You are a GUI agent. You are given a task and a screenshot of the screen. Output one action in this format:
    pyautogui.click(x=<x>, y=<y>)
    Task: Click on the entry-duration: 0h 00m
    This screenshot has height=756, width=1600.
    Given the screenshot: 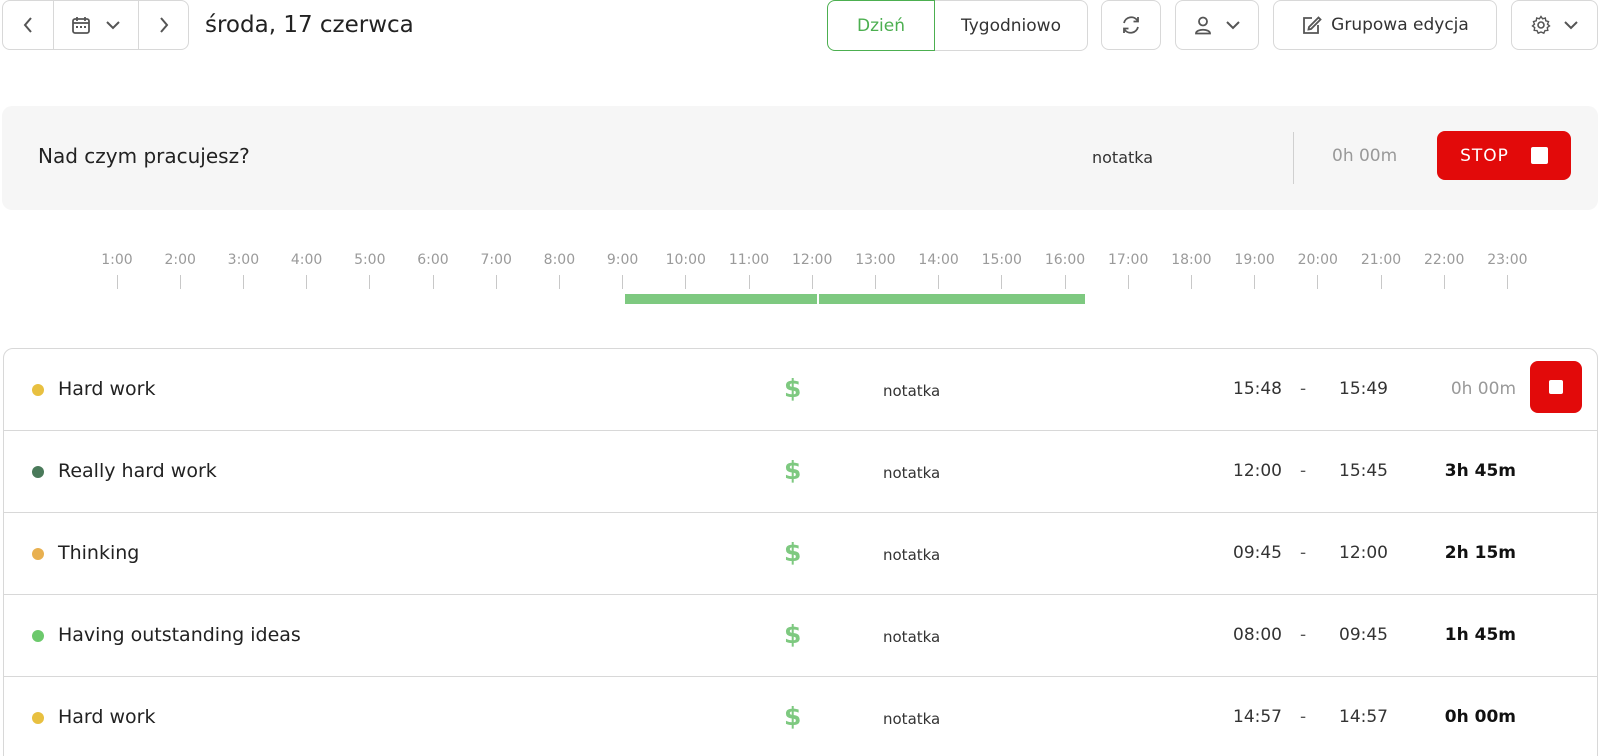 What is the action you would take?
    pyautogui.click(x=1480, y=717)
    